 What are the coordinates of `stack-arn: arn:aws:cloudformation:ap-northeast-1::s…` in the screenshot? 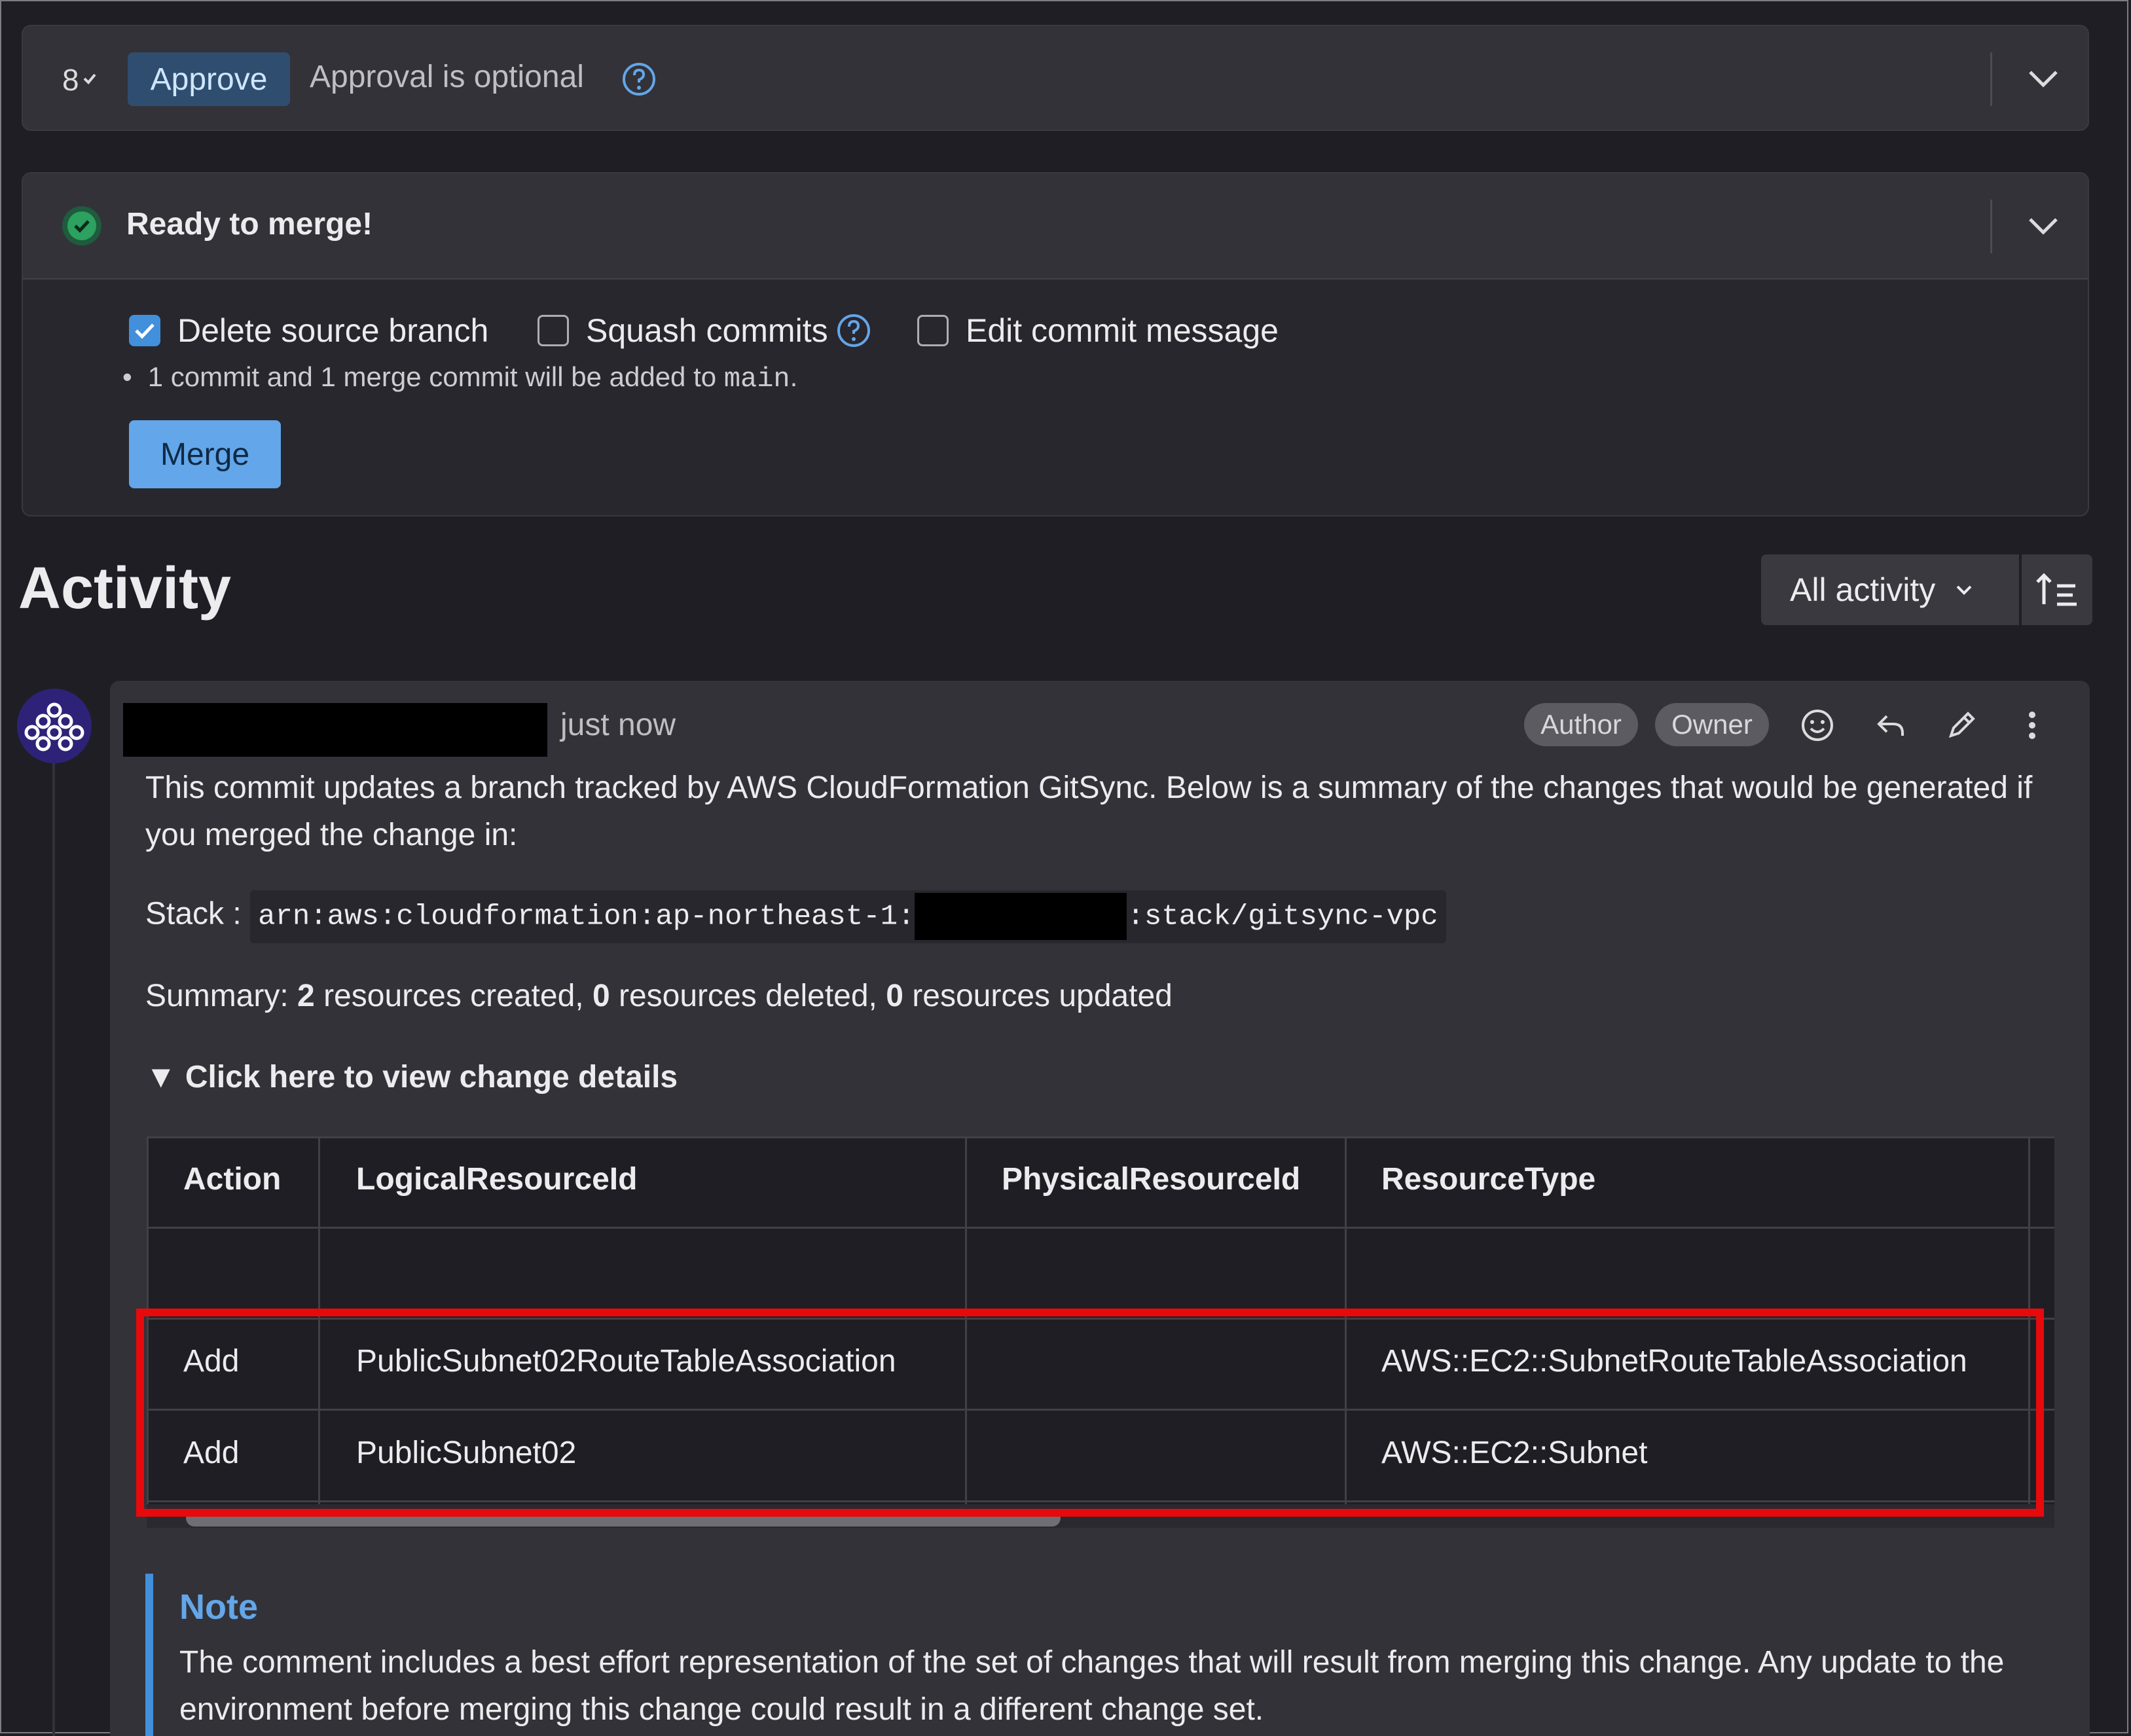 It's located at (848, 916).